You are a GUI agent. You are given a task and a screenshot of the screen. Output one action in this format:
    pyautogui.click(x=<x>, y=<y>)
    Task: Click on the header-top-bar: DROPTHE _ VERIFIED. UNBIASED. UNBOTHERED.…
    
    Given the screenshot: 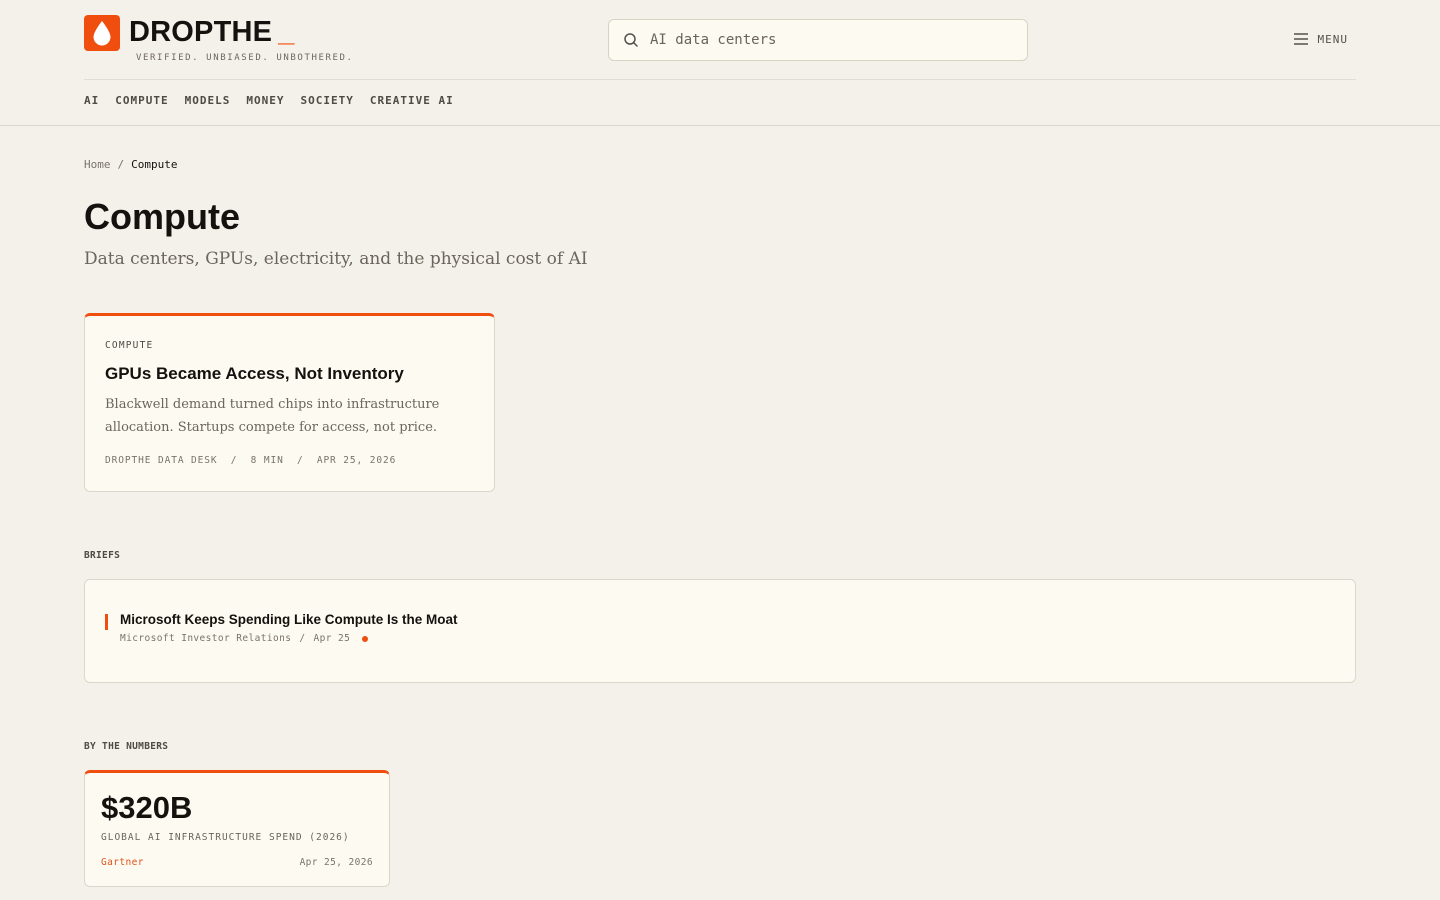 What is the action you would take?
    pyautogui.click(x=720, y=40)
    